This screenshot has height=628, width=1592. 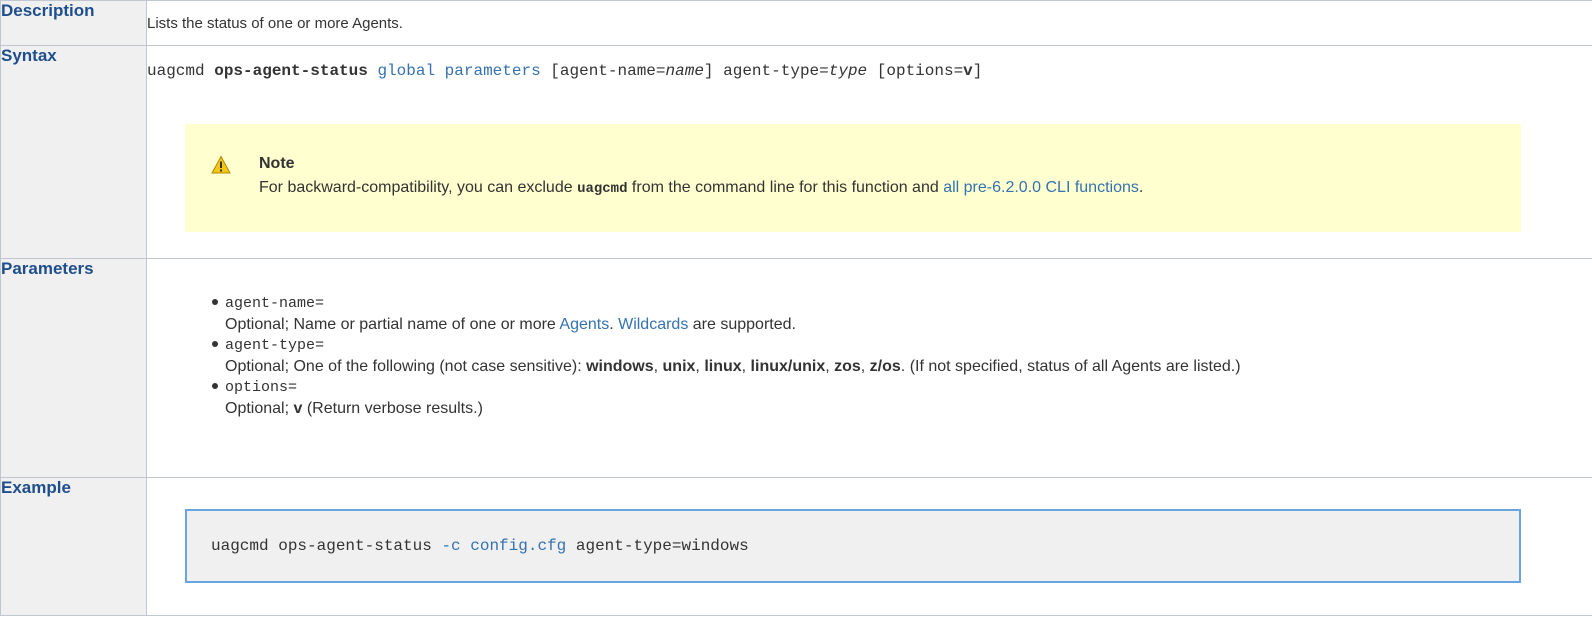 What do you see at coordinates (602, 189) in the screenshot?
I see `note-code: uagcmd` at bounding box center [602, 189].